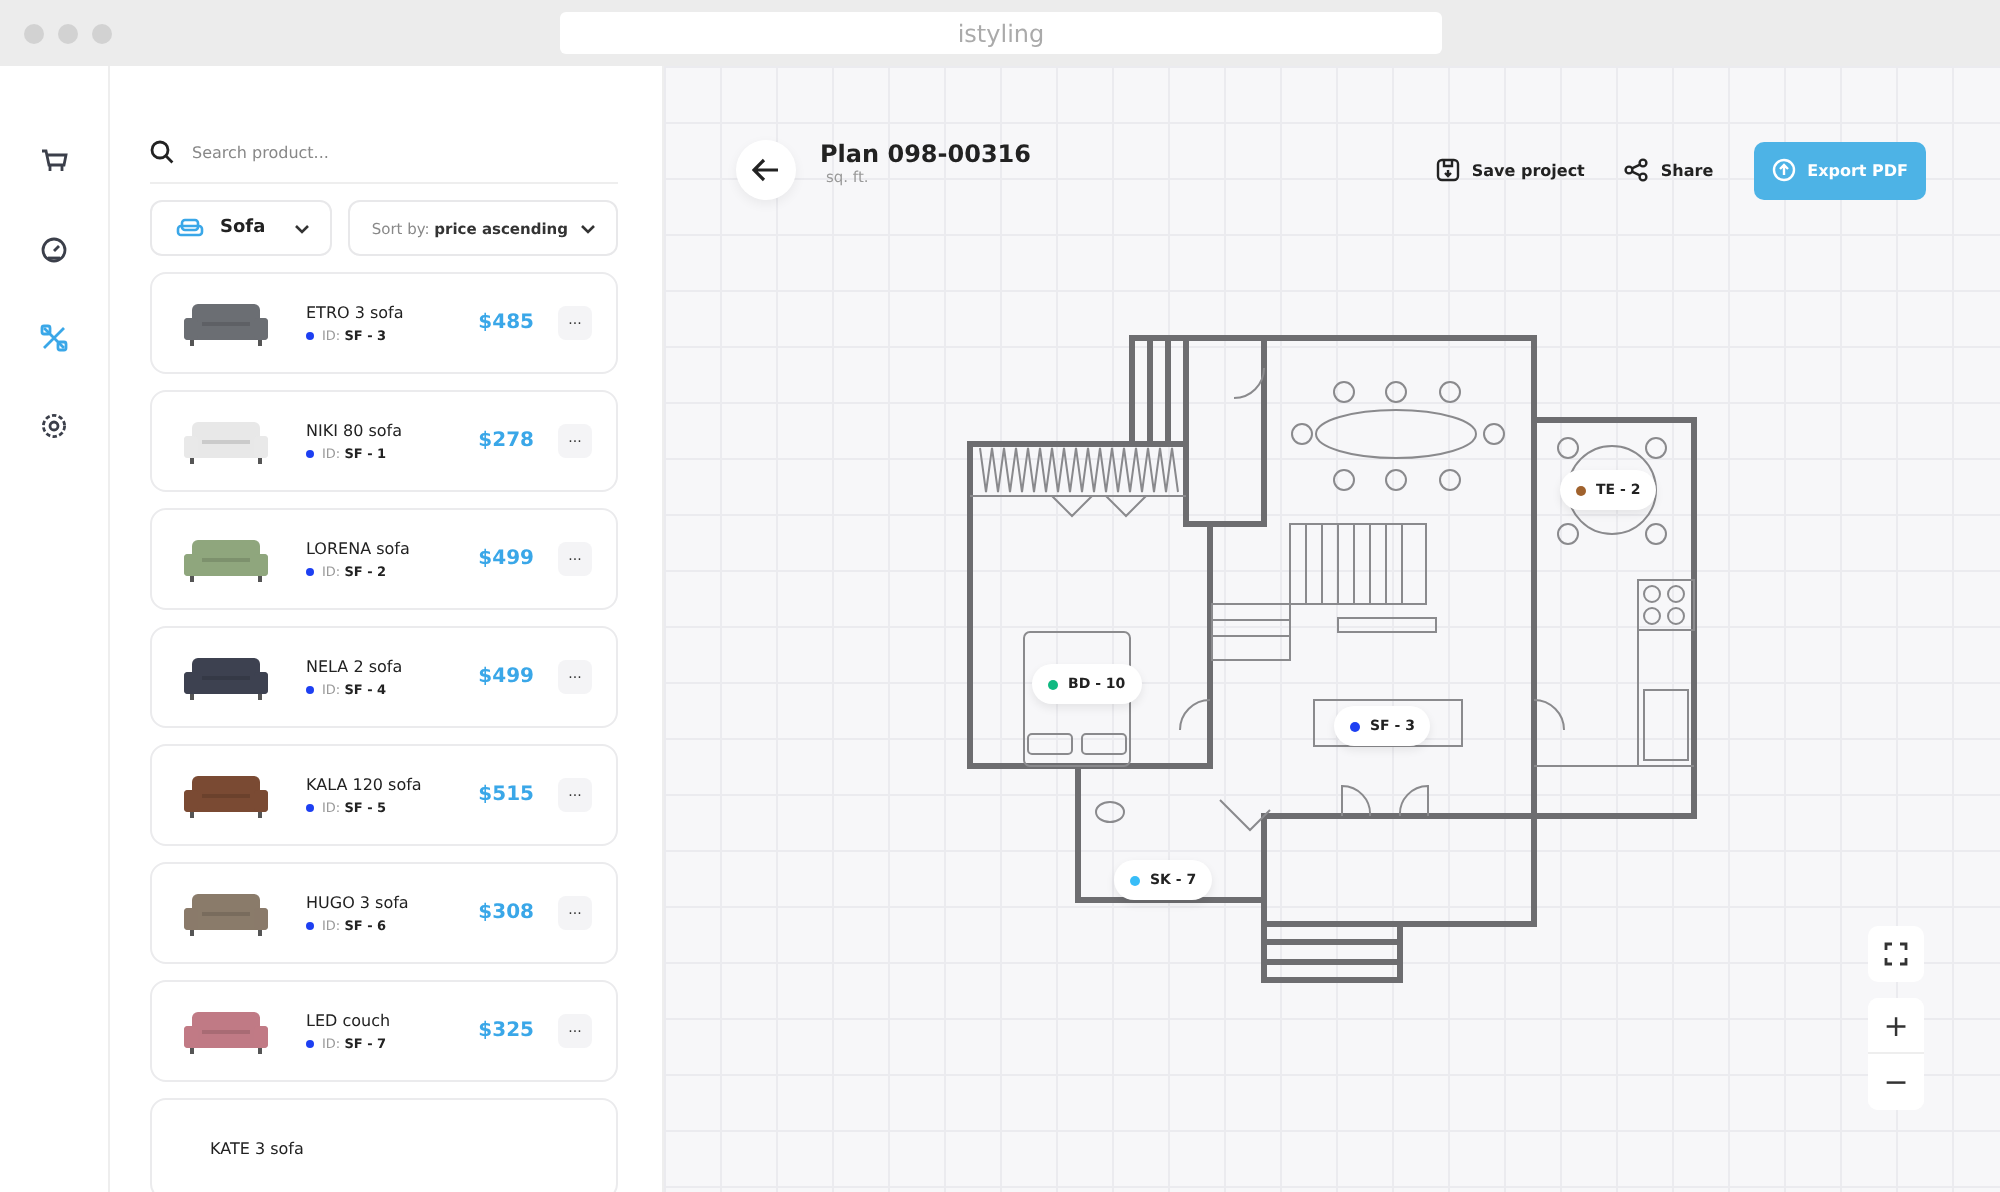 The image size is (2000, 1192). Describe the element at coordinates (359, 548) in the screenshot. I see `product-name: LORENA sofa` at that location.